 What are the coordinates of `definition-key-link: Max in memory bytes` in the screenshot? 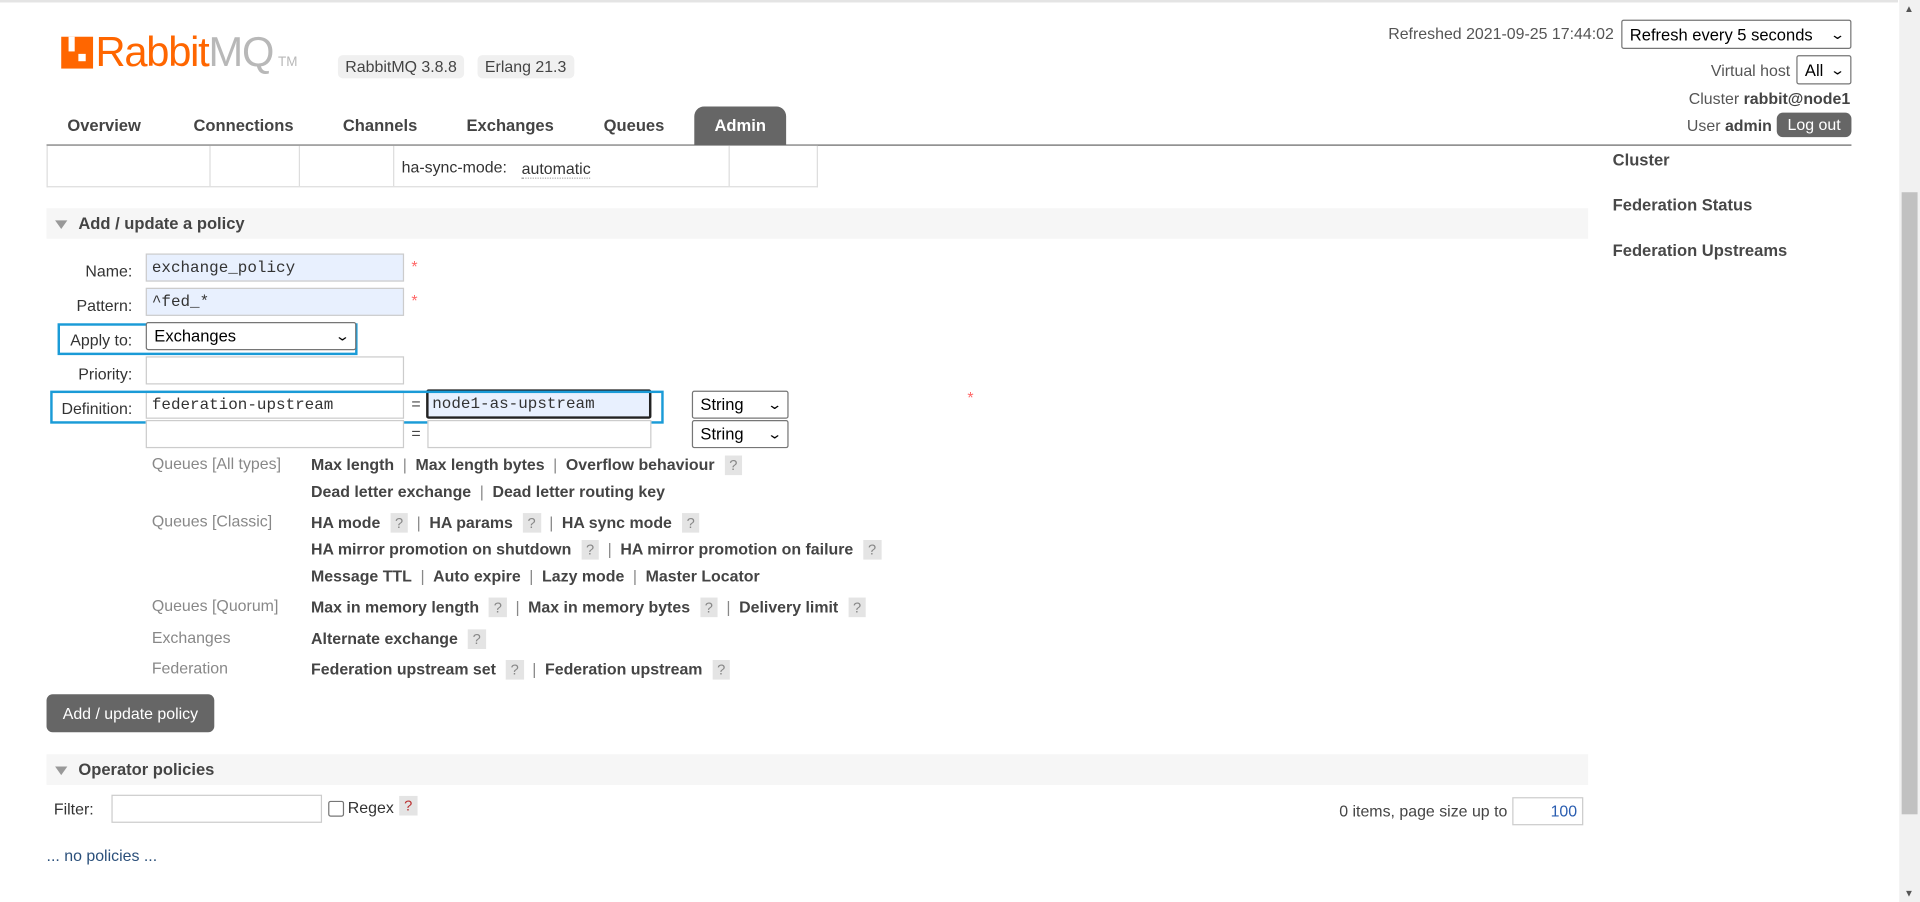 It's located at (609, 607).